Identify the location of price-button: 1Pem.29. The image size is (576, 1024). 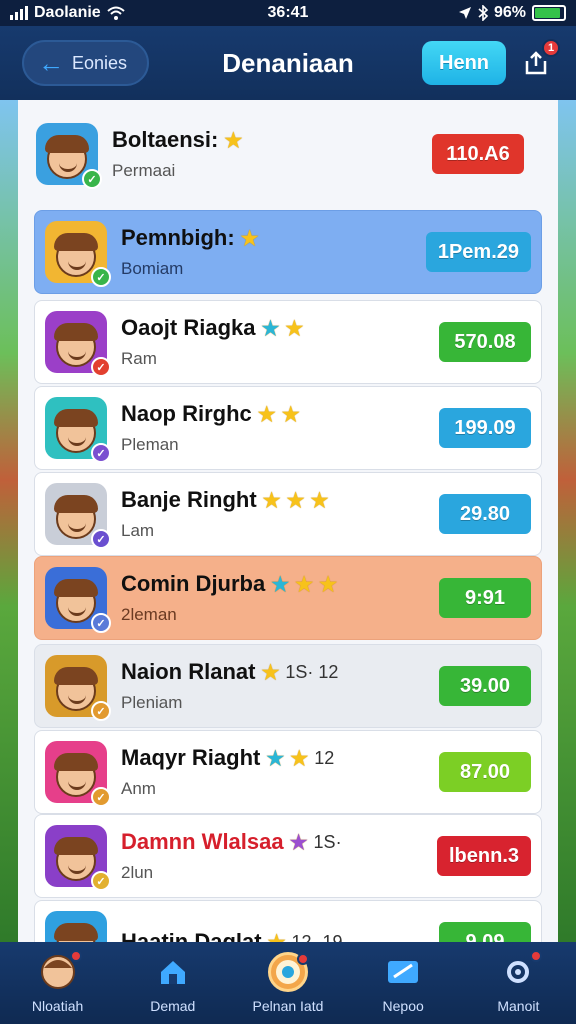
(478, 252).